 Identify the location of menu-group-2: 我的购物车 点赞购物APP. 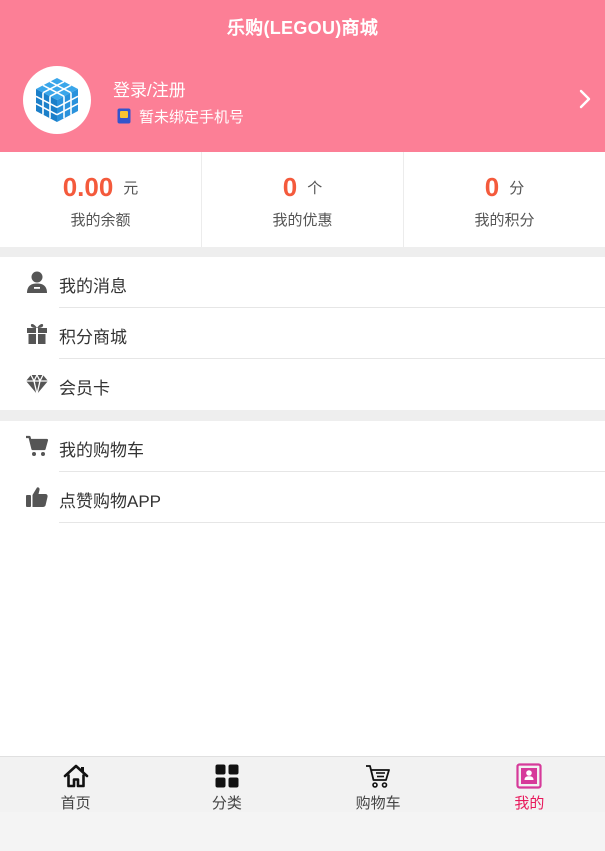
(302, 472).